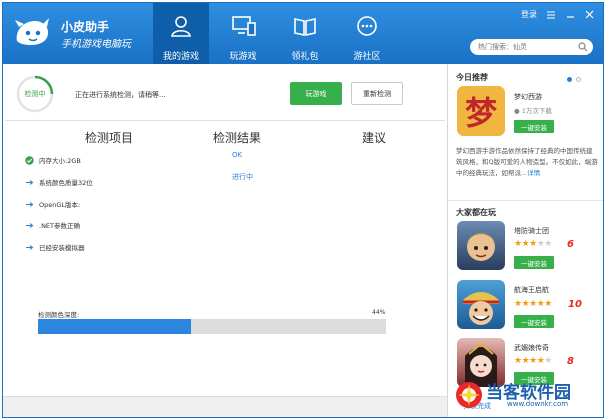  I want to click on book-icon, so click(305, 27).